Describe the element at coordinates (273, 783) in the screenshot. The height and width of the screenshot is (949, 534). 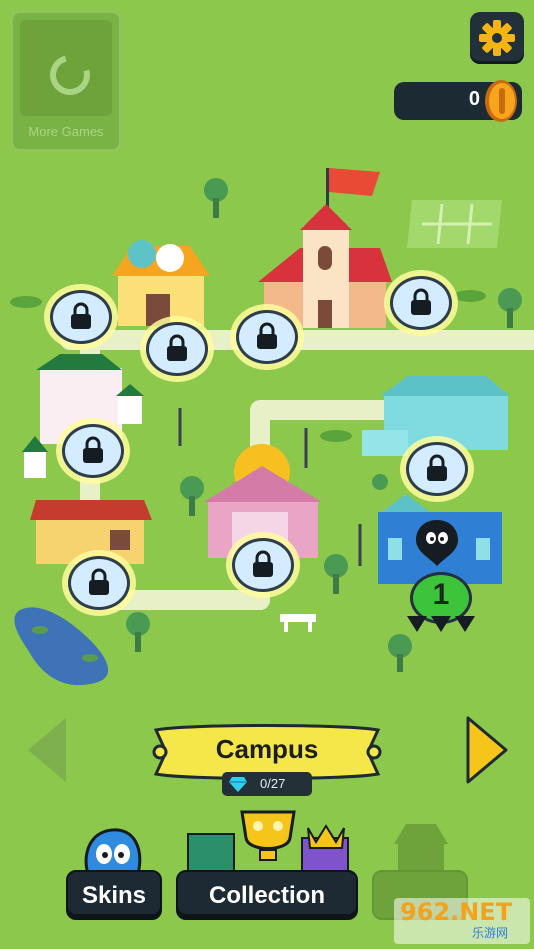
I see `world-progress-value: 0/27` at that location.